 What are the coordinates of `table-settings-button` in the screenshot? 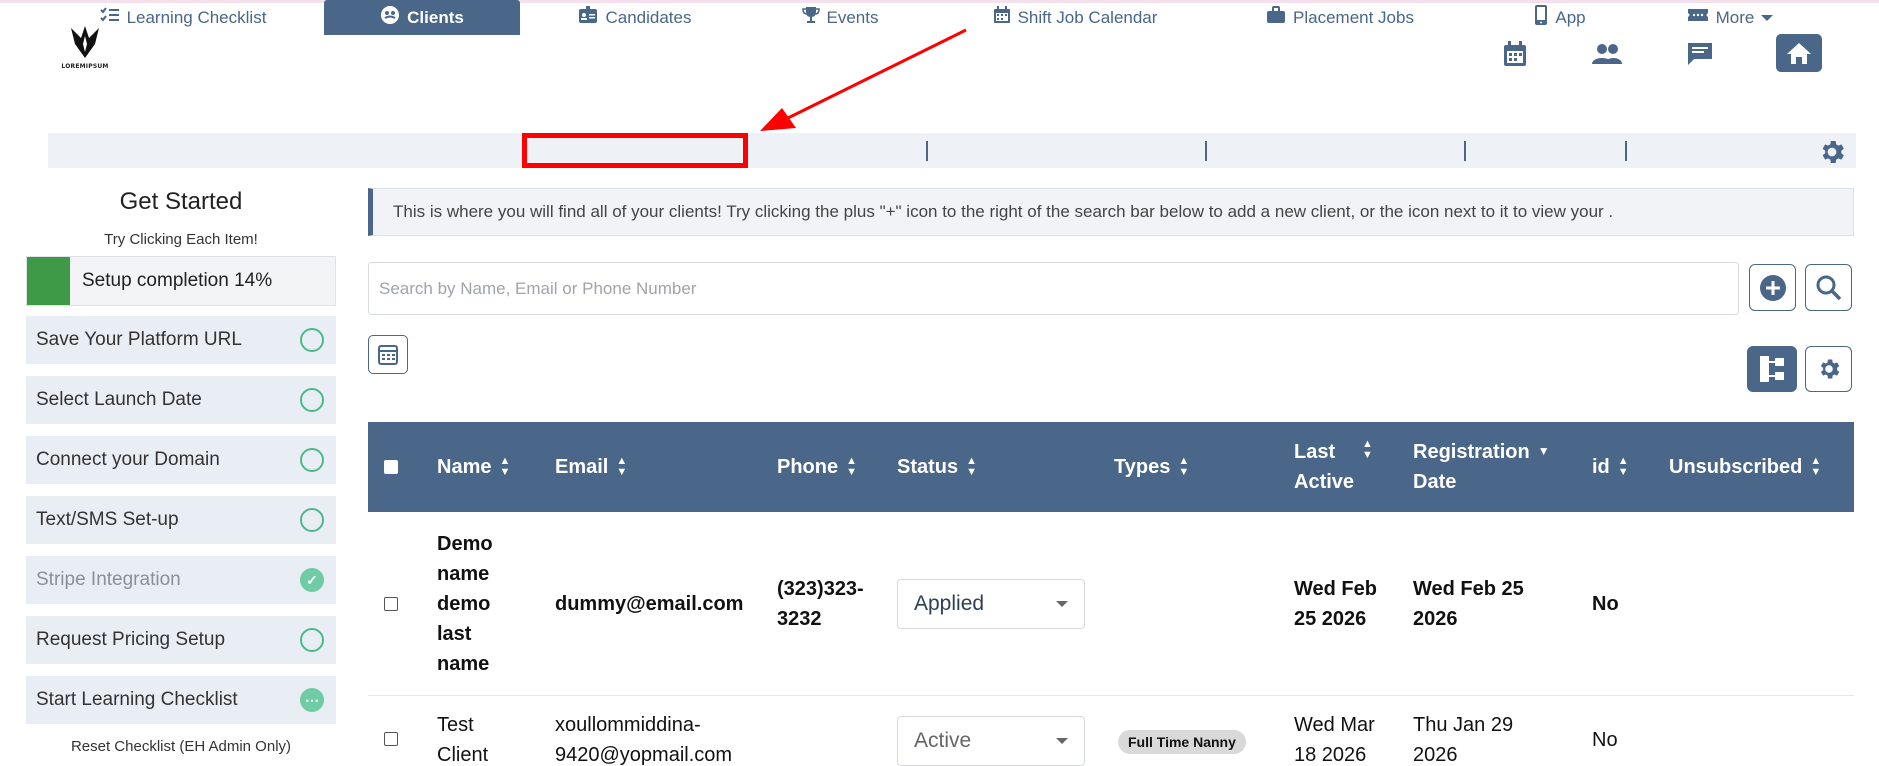 It's located at (1828, 369).